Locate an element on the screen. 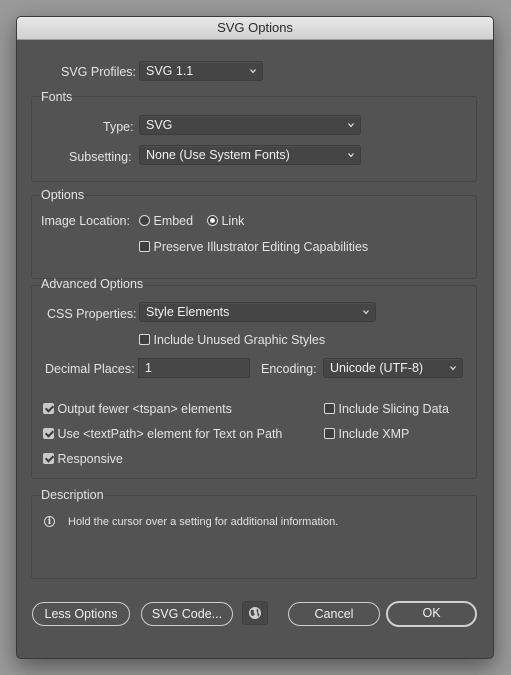 This screenshot has width=511, height=675. options-group-title: Options is located at coordinates (63, 195).